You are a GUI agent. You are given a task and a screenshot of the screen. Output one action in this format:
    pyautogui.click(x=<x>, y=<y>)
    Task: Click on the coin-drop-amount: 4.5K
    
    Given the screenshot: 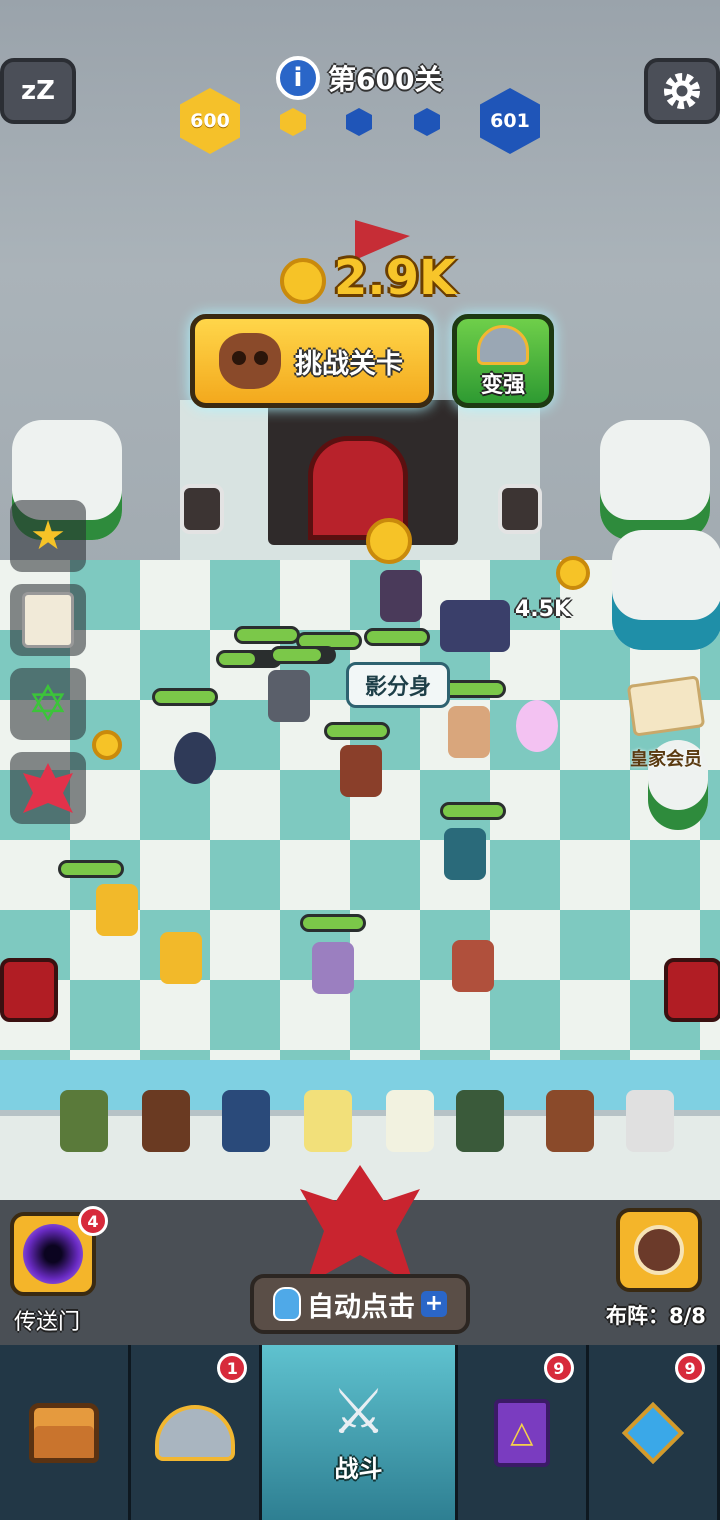 What is the action you would take?
    pyautogui.click(x=543, y=609)
    